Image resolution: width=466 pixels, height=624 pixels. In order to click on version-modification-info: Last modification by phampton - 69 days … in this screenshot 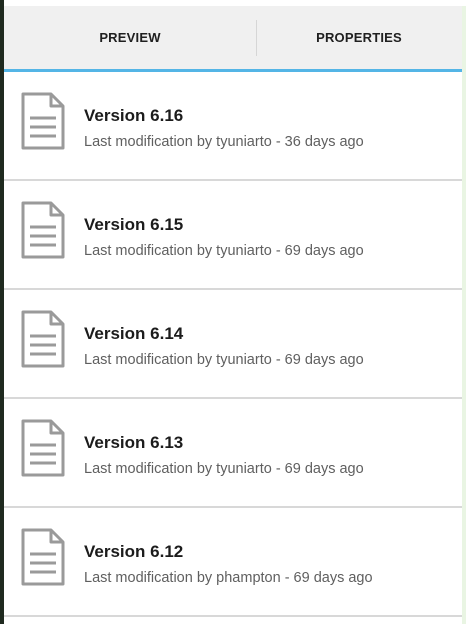, I will do `click(228, 578)`.